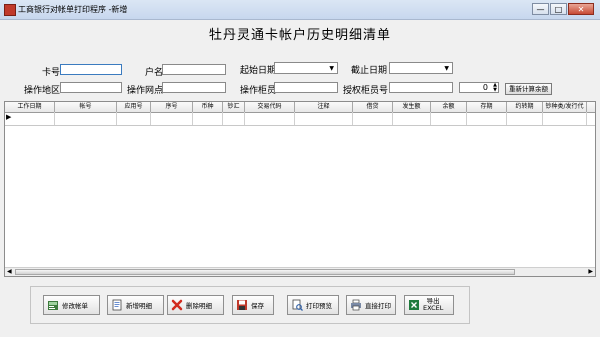  Describe the element at coordinates (479, 87) in the screenshot. I see `amount-stepper: 0 ▲ ▼` at that location.